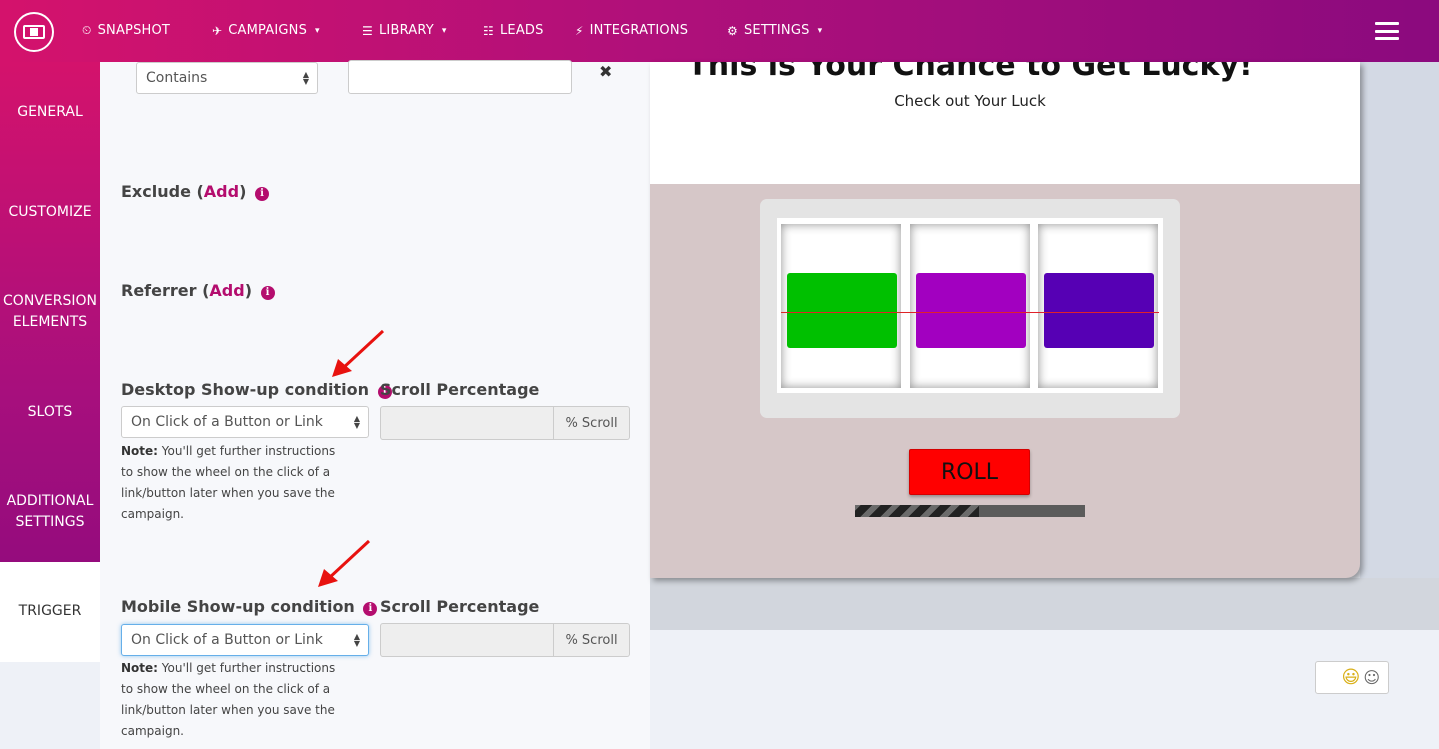 The height and width of the screenshot is (749, 1439). What do you see at coordinates (732, 30) in the screenshot?
I see `cogs-icon: ⚙` at bounding box center [732, 30].